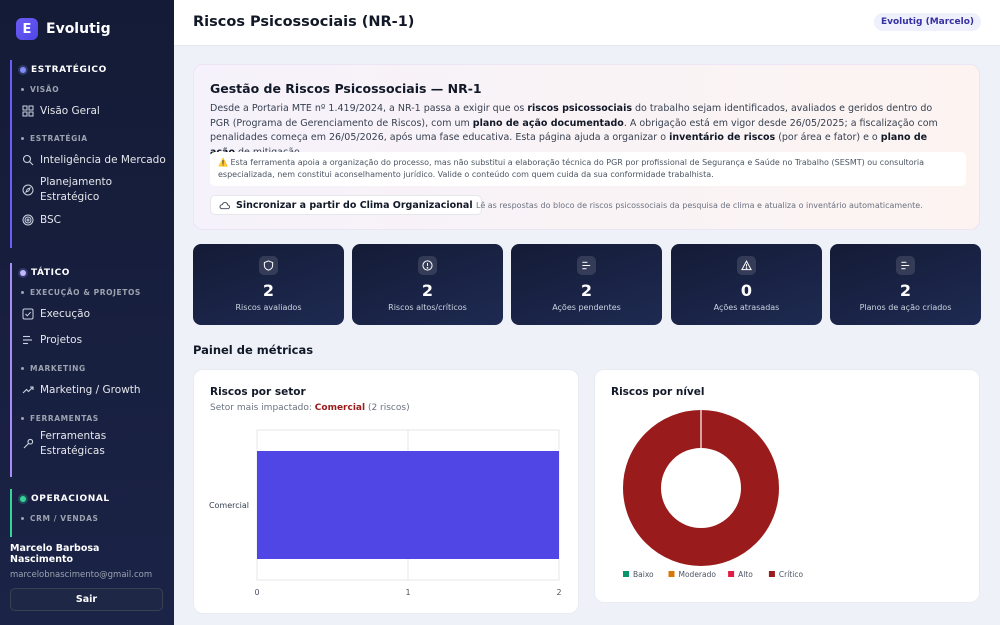 This screenshot has height=625, width=1000. Describe the element at coordinates (427, 307) in the screenshot. I see `kpi-label: Riscos altos/críticos` at that location.